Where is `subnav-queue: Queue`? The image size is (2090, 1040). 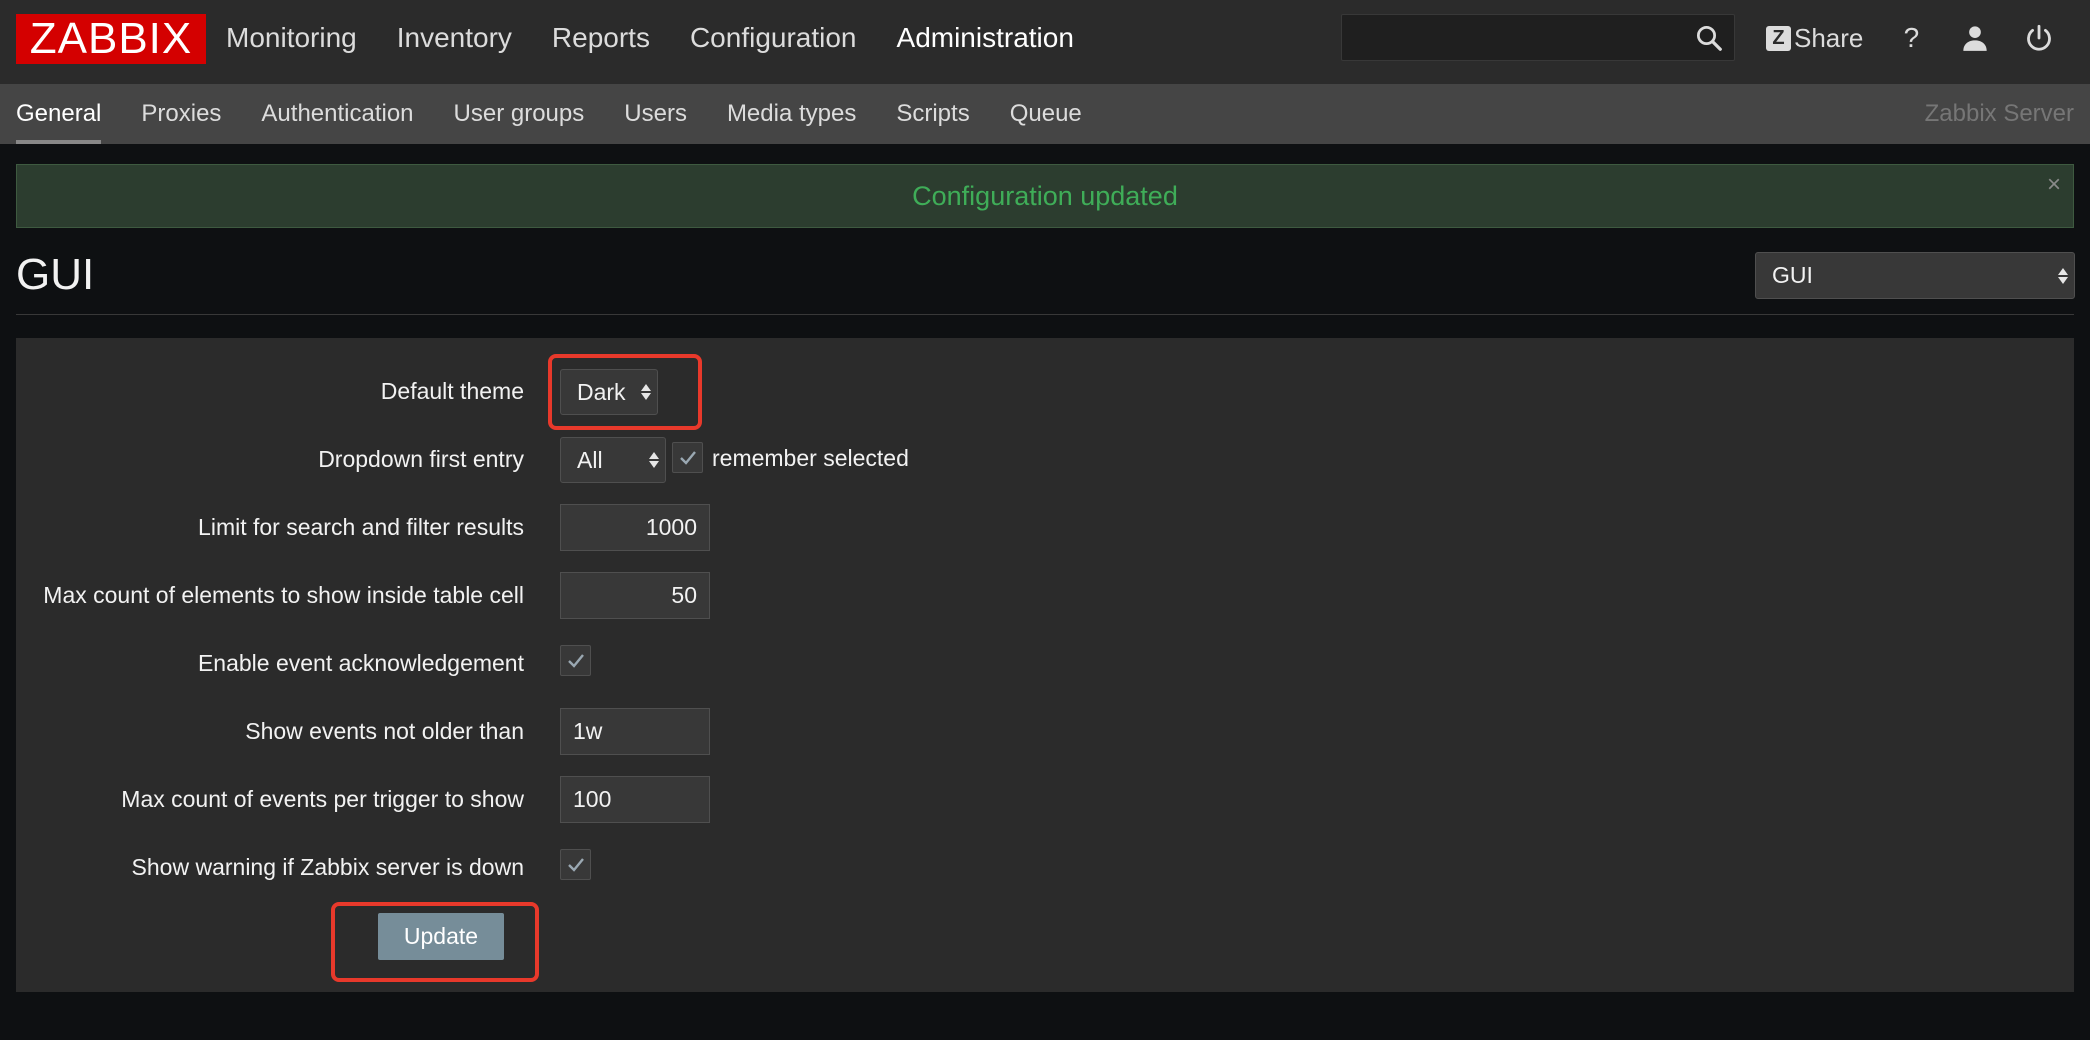 subnav-queue: Queue is located at coordinates (1046, 114).